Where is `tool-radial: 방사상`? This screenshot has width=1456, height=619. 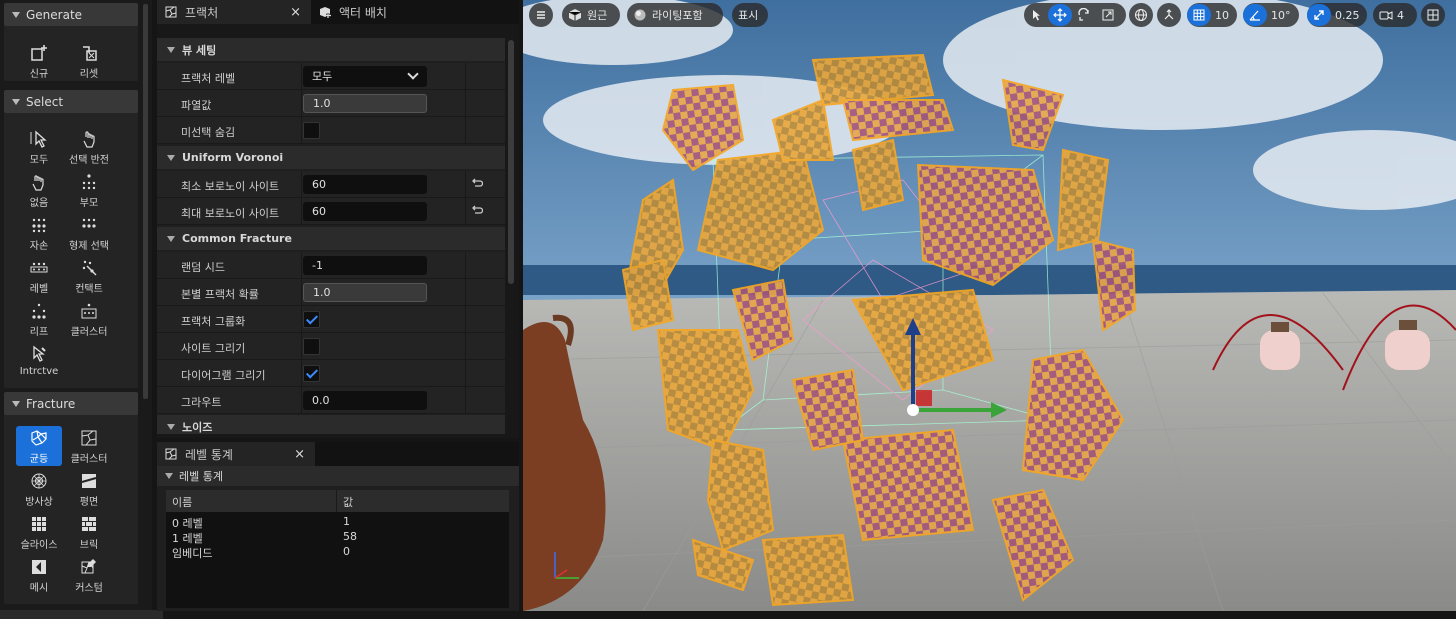
tool-radial: 방사상 is located at coordinates (39, 489).